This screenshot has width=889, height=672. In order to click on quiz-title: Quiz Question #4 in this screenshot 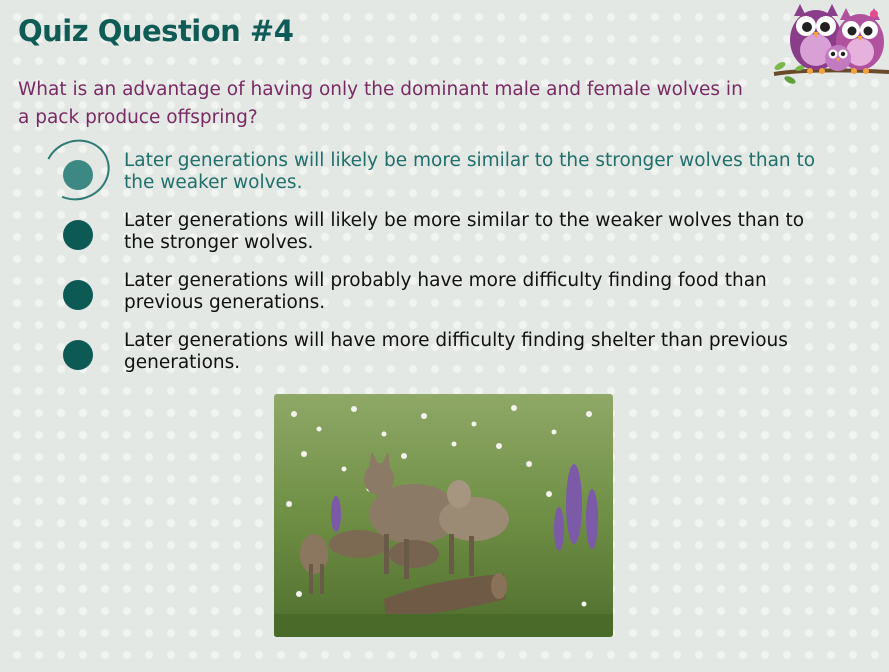, I will do `click(156, 31)`.